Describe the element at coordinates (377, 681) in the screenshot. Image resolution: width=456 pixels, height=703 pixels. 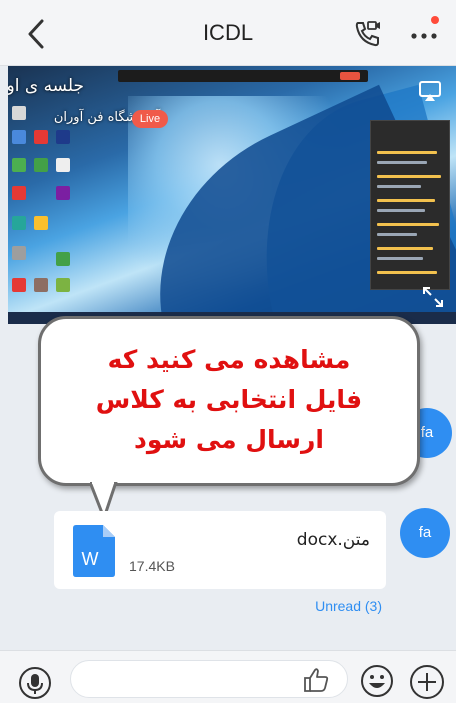
I see `smiley-icon` at that location.